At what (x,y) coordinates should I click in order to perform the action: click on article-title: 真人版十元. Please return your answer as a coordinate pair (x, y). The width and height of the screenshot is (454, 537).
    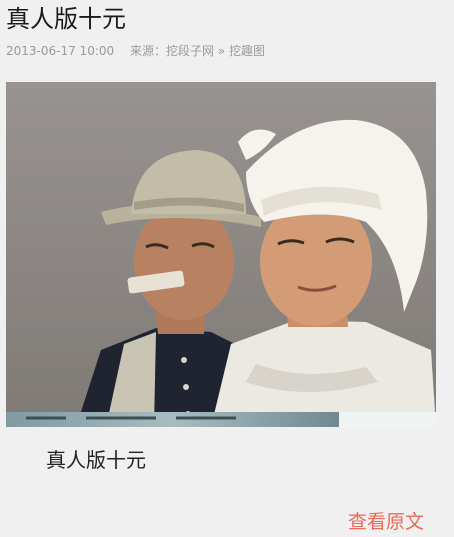
    Looking at the image, I should click on (66, 19).